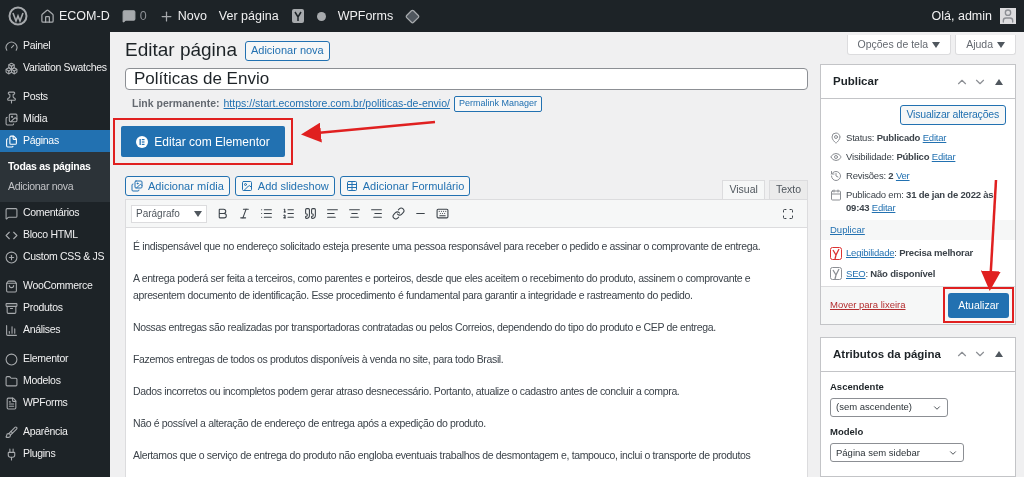 This screenshot has height=477, width=1024. I want to click on paragraph: Fazemos entregas de todos os produtos disponíveis à venda no site, para todo Brasil., so click(319, 359).